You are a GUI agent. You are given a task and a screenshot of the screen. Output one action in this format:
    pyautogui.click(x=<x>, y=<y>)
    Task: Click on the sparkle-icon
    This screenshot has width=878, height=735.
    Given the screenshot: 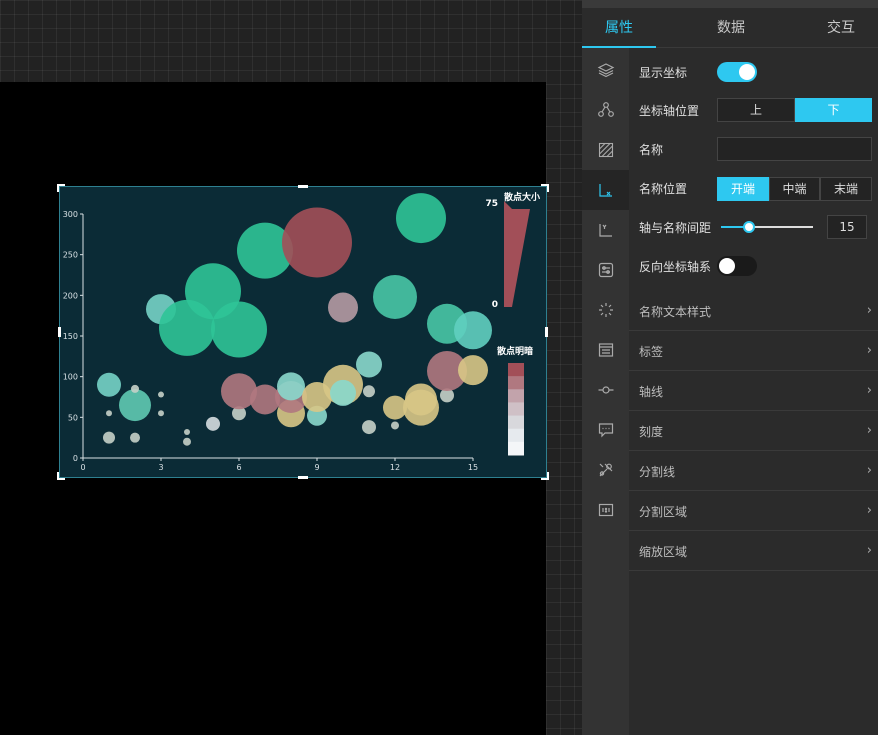 What is the action you would take?
    pyautogui.click(x=605, y=310)
    